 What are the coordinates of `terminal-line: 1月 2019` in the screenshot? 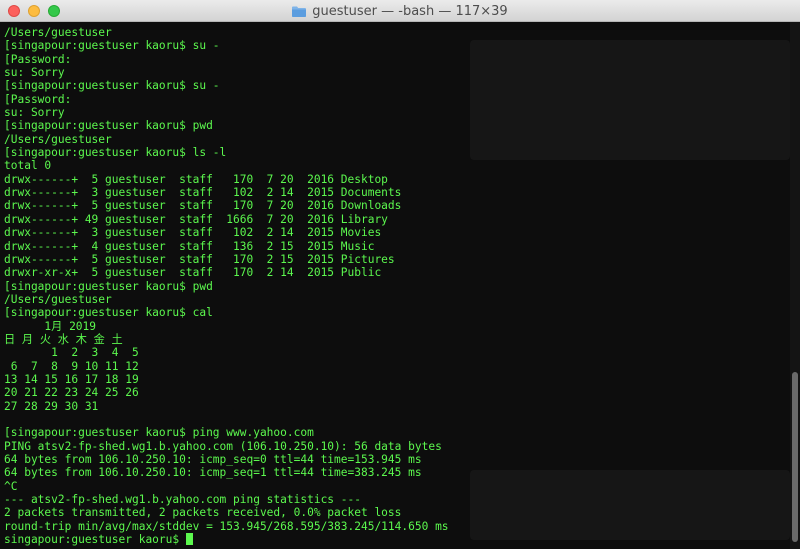 It's located at (397, 326).